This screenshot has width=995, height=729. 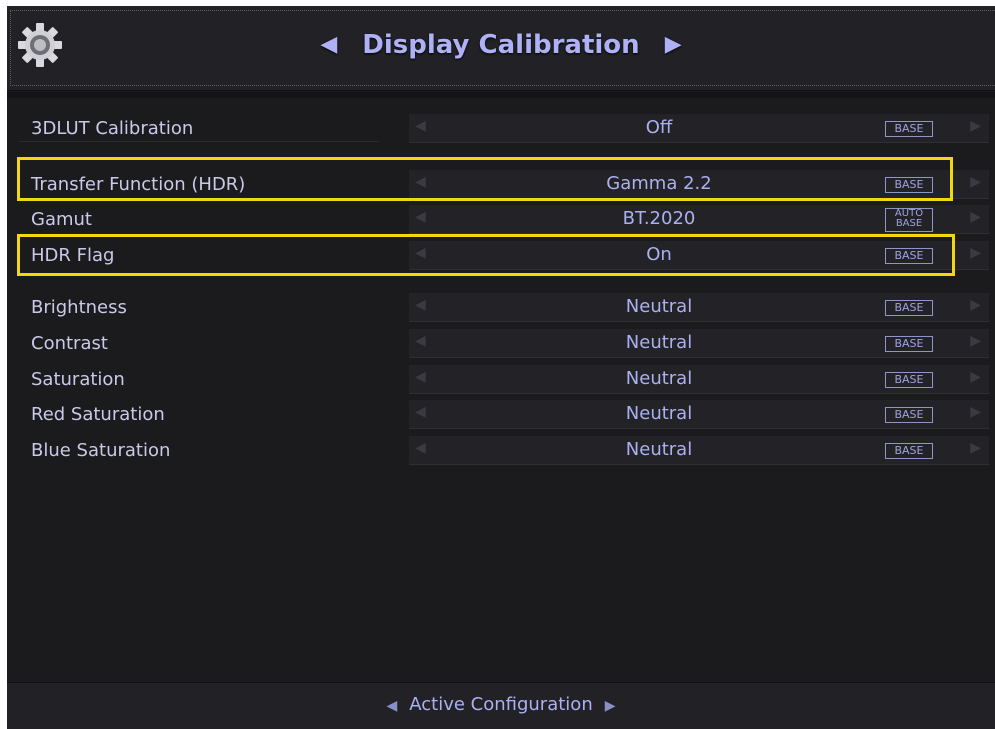 I want to click on setting-value-selector: ◀ Gamma 2.2 BASE ▶, so click(x=699, y=184).